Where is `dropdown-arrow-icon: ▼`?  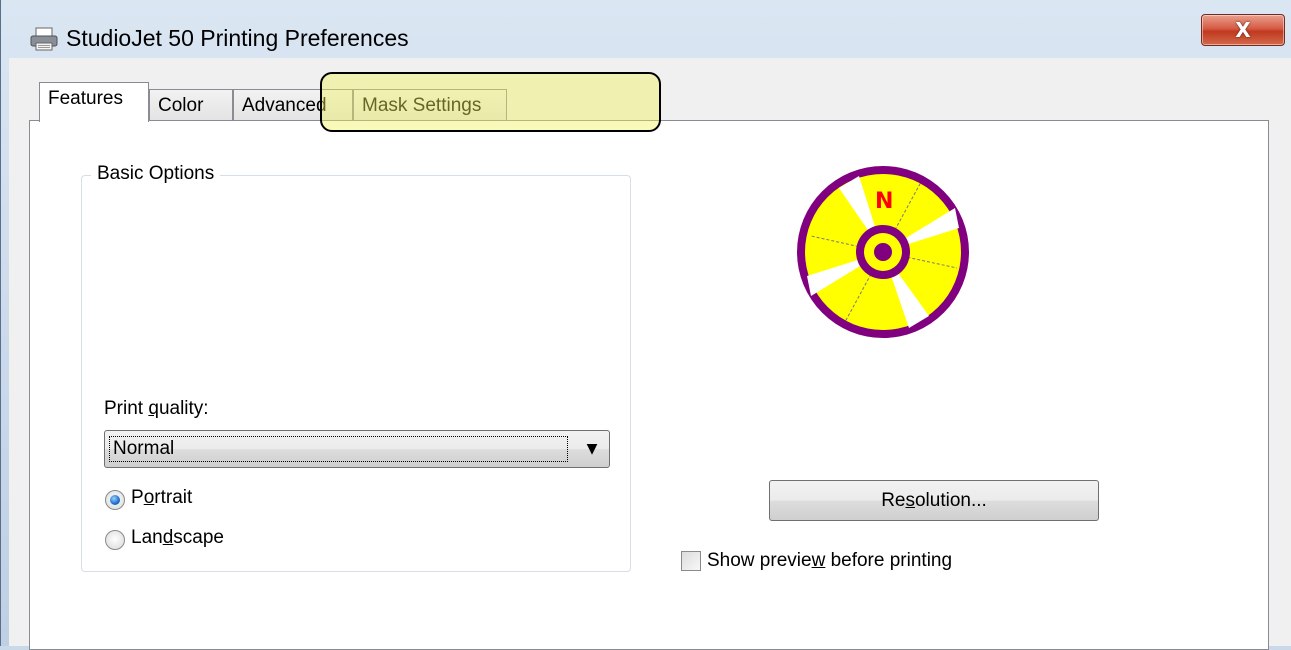 dropdown-arrow-icon: ▼ is located at coordinates (592, 449).